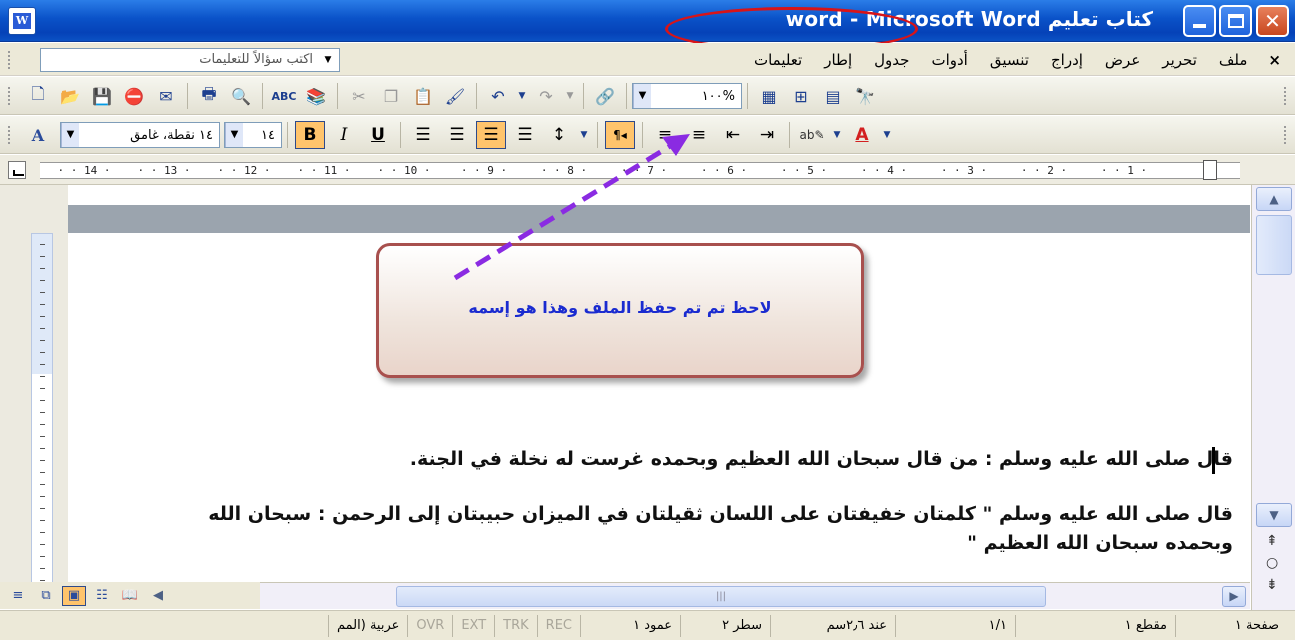  I want to click on close-document-button: ×, so click(1274, 60).